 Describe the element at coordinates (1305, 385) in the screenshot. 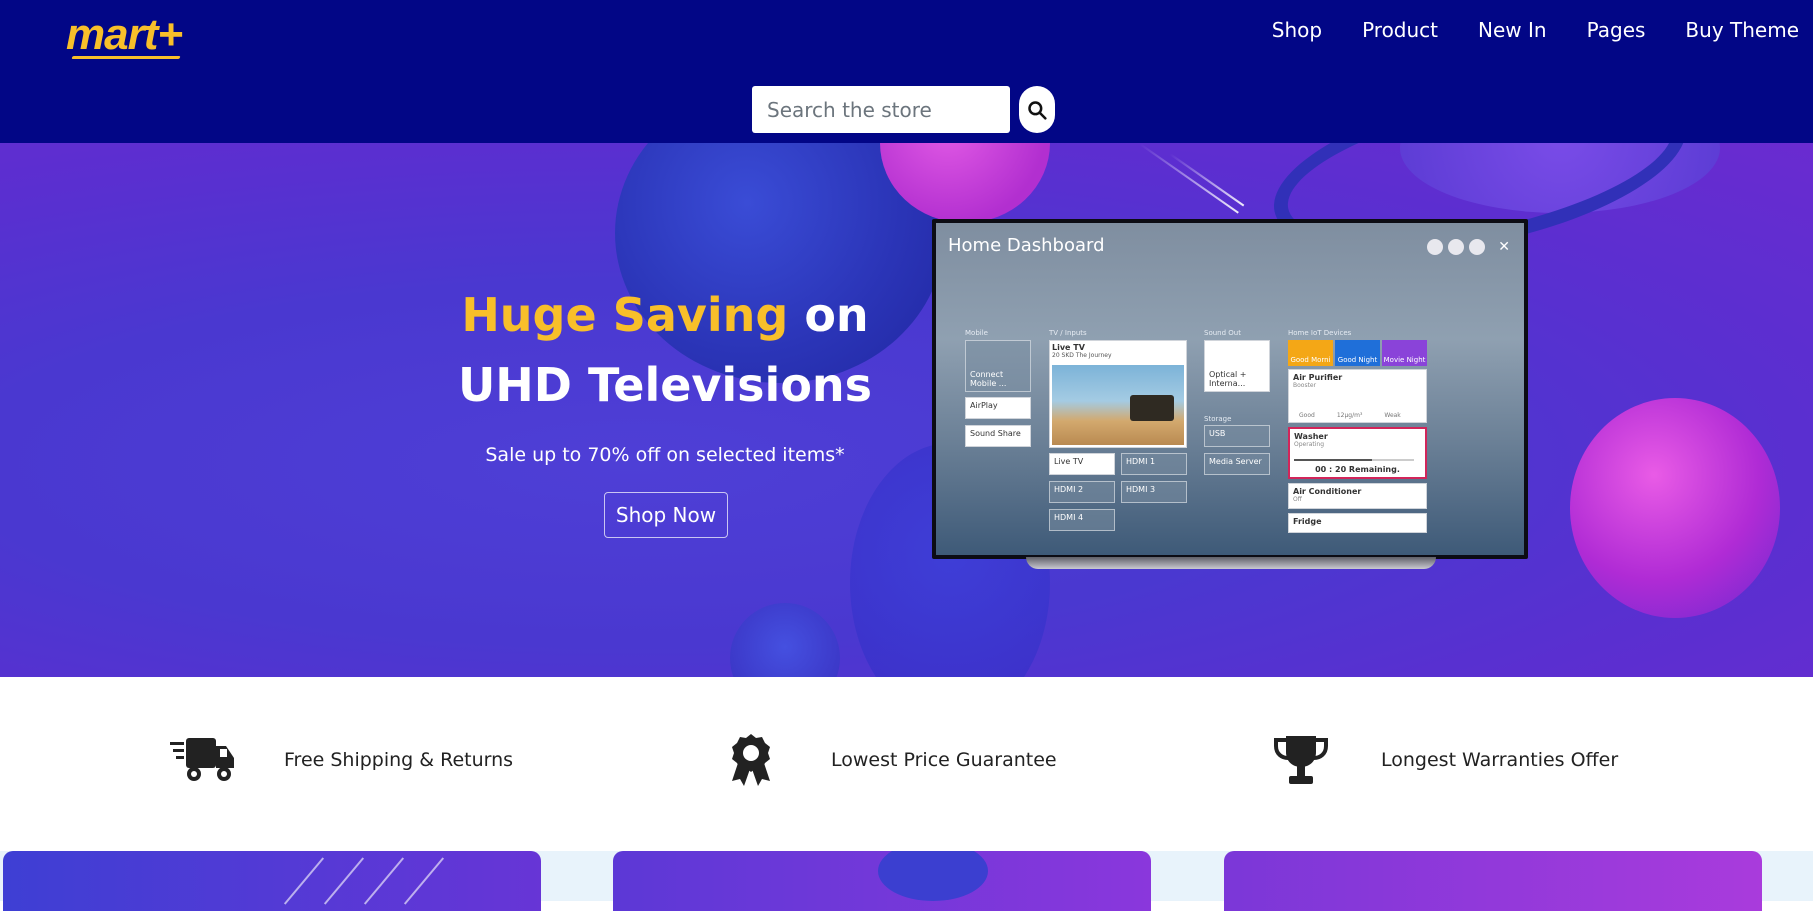

I see `device-status: Booster` at that location.